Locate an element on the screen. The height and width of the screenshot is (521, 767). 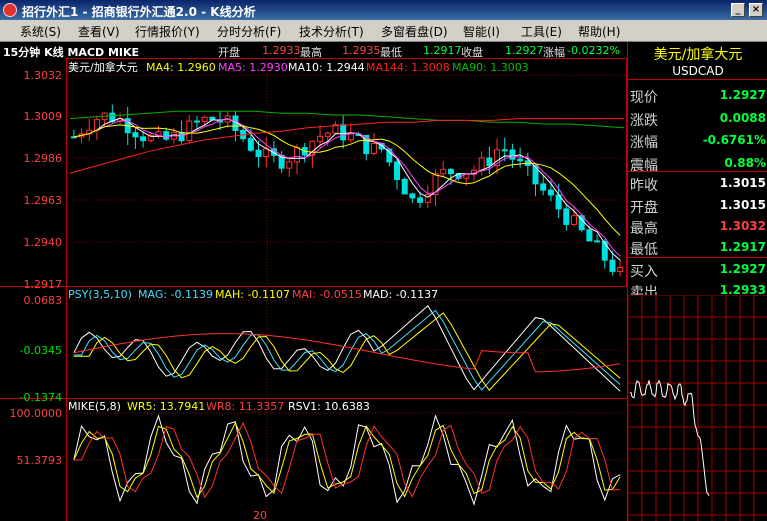
high-value: 1.2935 is located at coordinates (361, 50).